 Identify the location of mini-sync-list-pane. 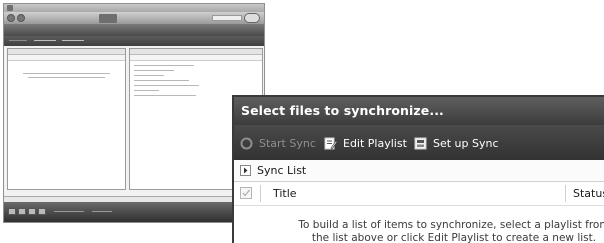
(66, 119).